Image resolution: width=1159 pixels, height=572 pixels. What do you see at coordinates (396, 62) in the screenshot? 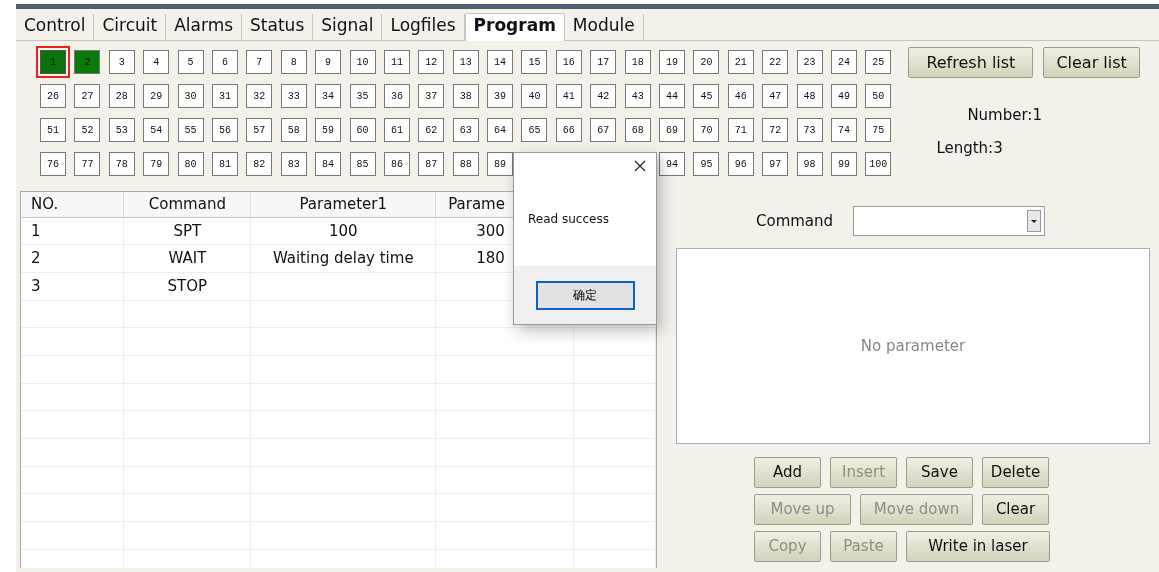
I see `program-slot: 11` at bounding box center [396, 62].